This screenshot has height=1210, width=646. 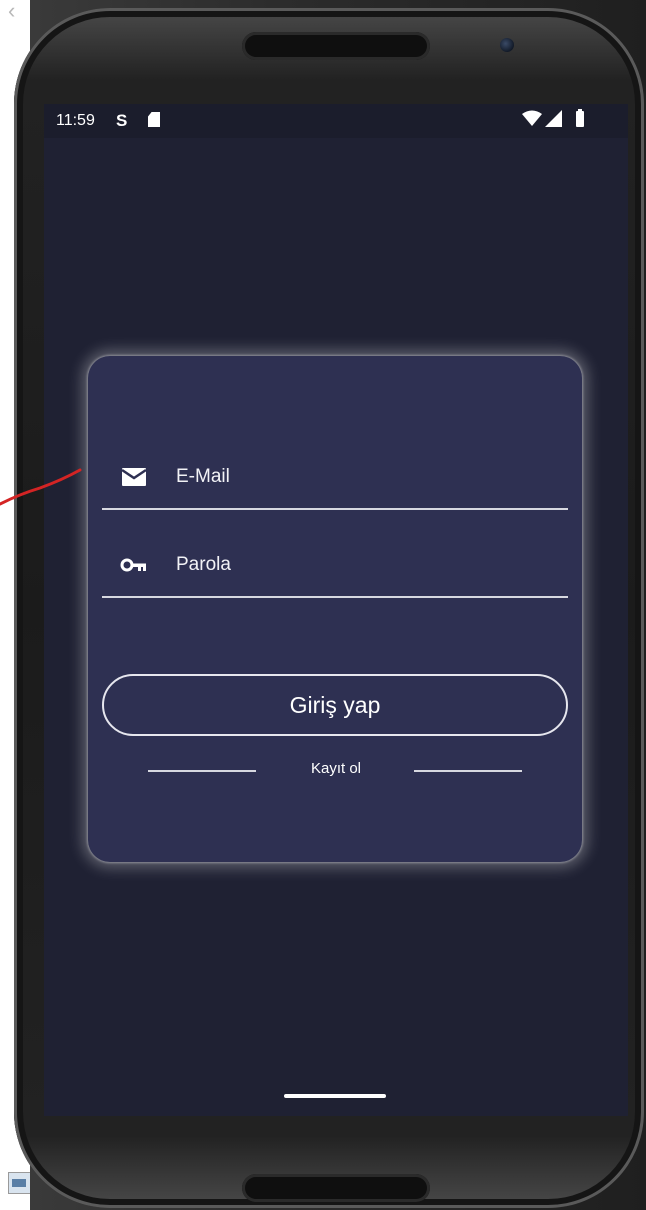 What do you see at coordinates (20, 1183) in the screenshot?
I see `image-file-icon` at bounding box center [20, 1183].